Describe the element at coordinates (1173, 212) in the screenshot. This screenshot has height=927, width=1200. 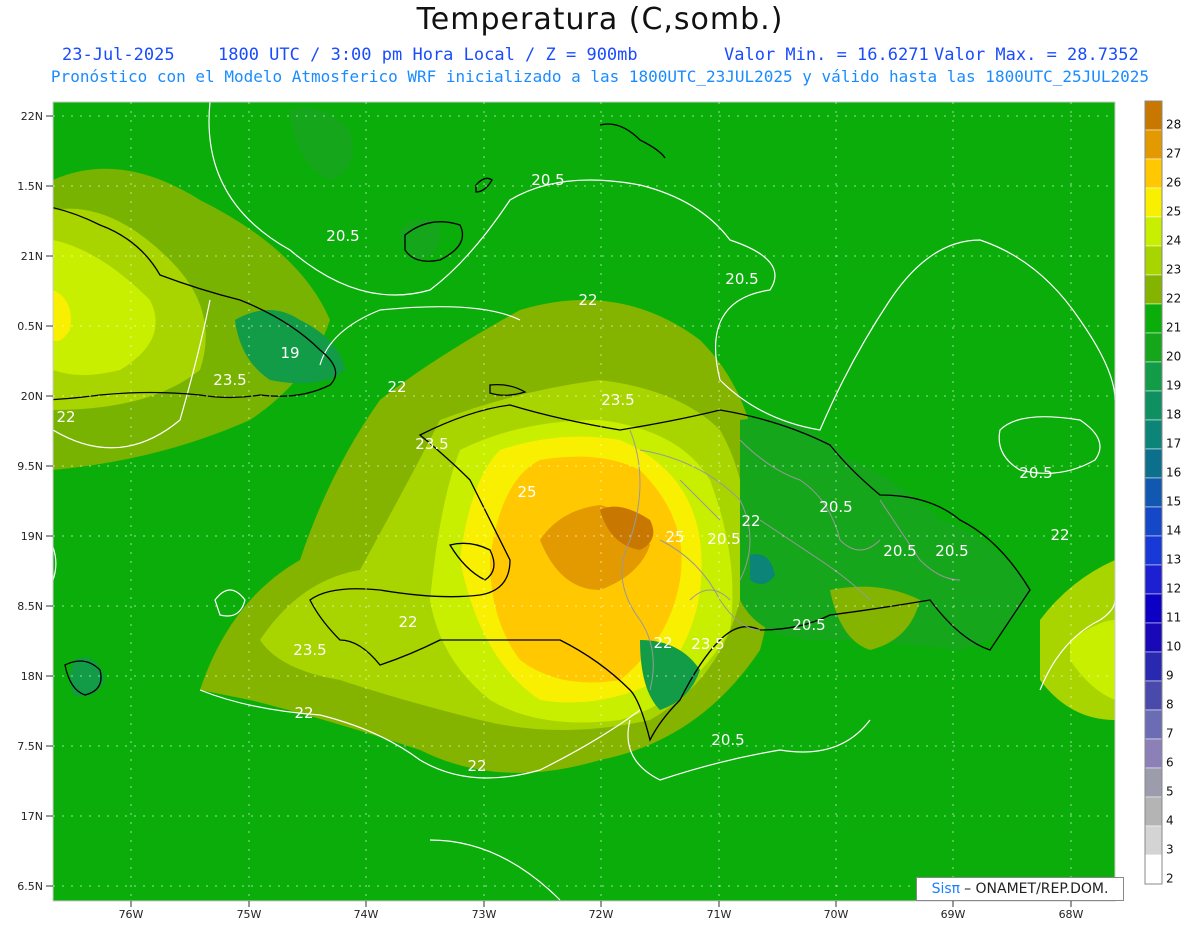
I see `colorbar-label: 25` at that location.